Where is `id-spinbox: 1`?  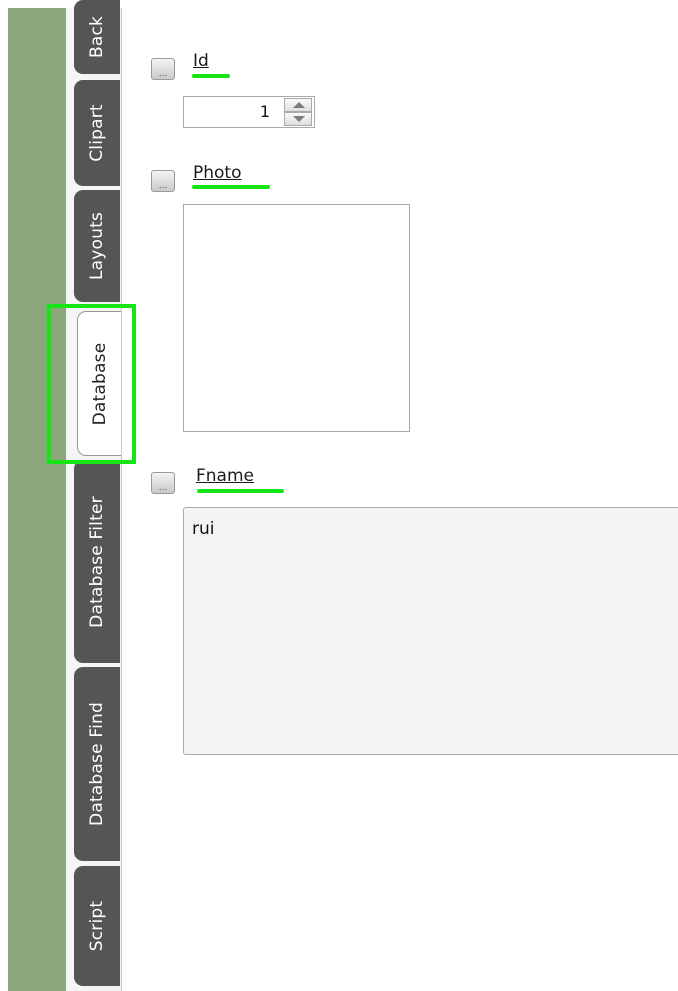 id-spinbox: 1 is located at coordinates (249, 112).